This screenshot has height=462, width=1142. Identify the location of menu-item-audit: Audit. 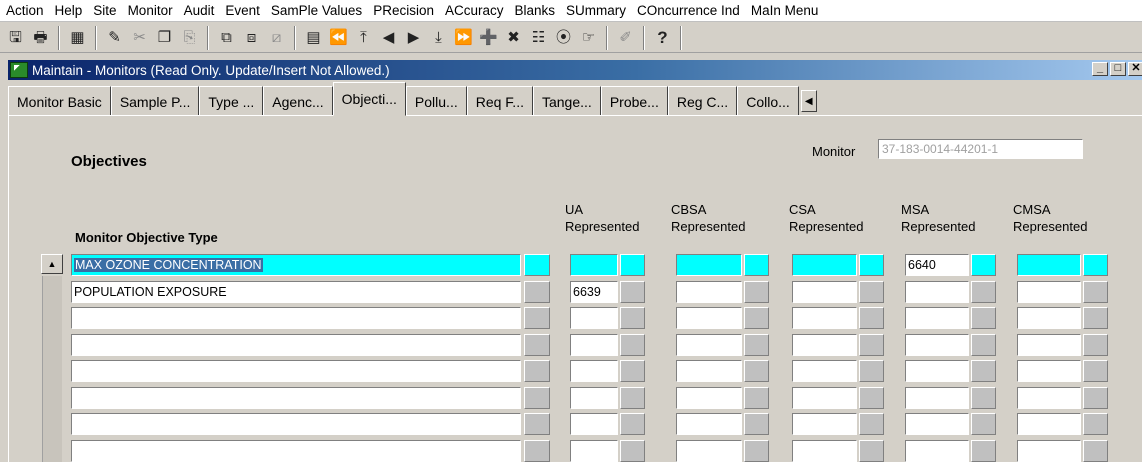
(199, 10).